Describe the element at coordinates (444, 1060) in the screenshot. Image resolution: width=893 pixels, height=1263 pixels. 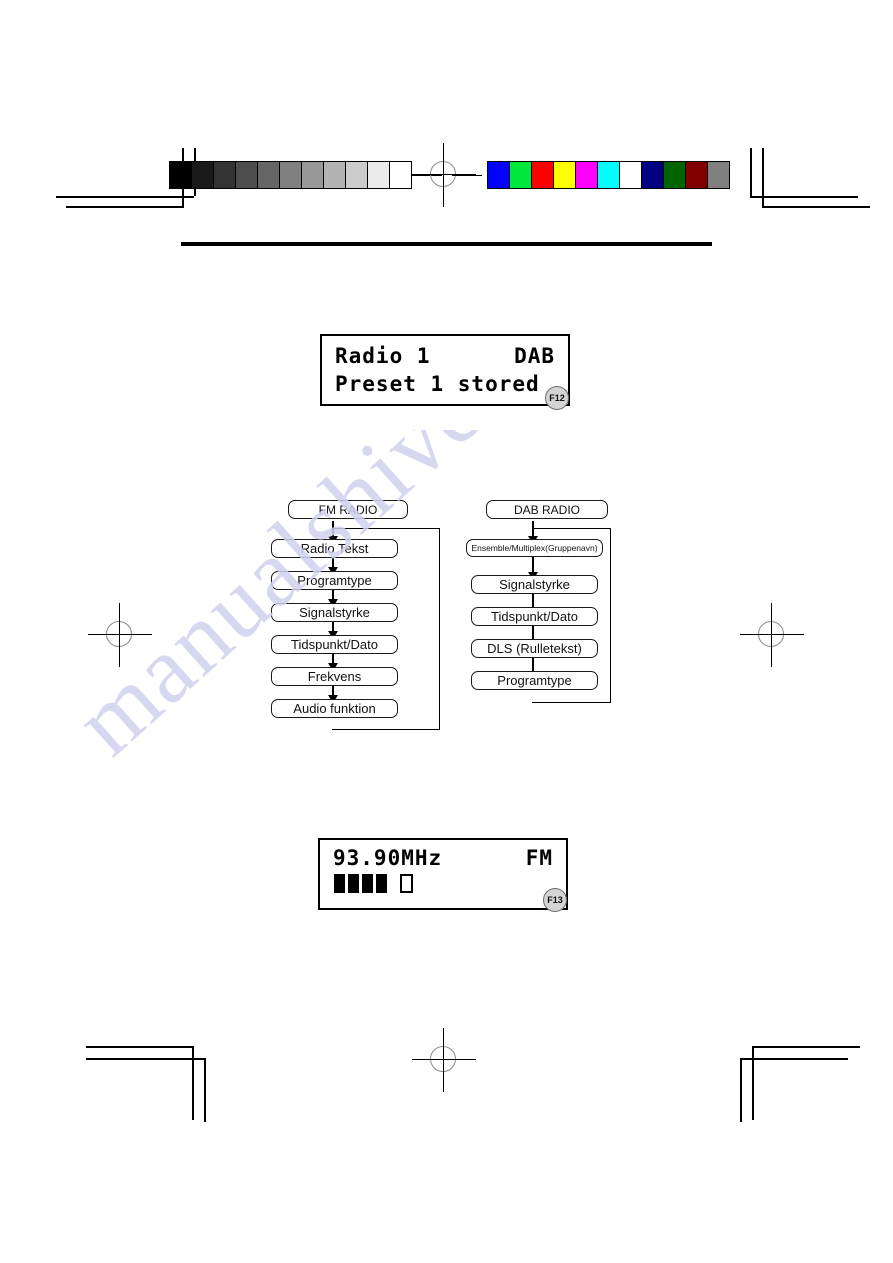
I see `registration-target-bottom-center` at that location.